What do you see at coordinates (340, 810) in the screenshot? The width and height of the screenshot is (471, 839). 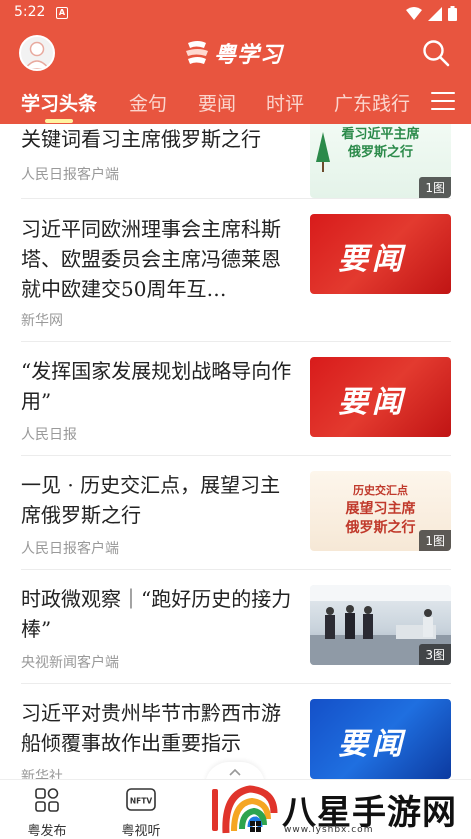 I see `site-watermark: 八星手游网 www.lyshbx.com` at bounding box center [340, 810].